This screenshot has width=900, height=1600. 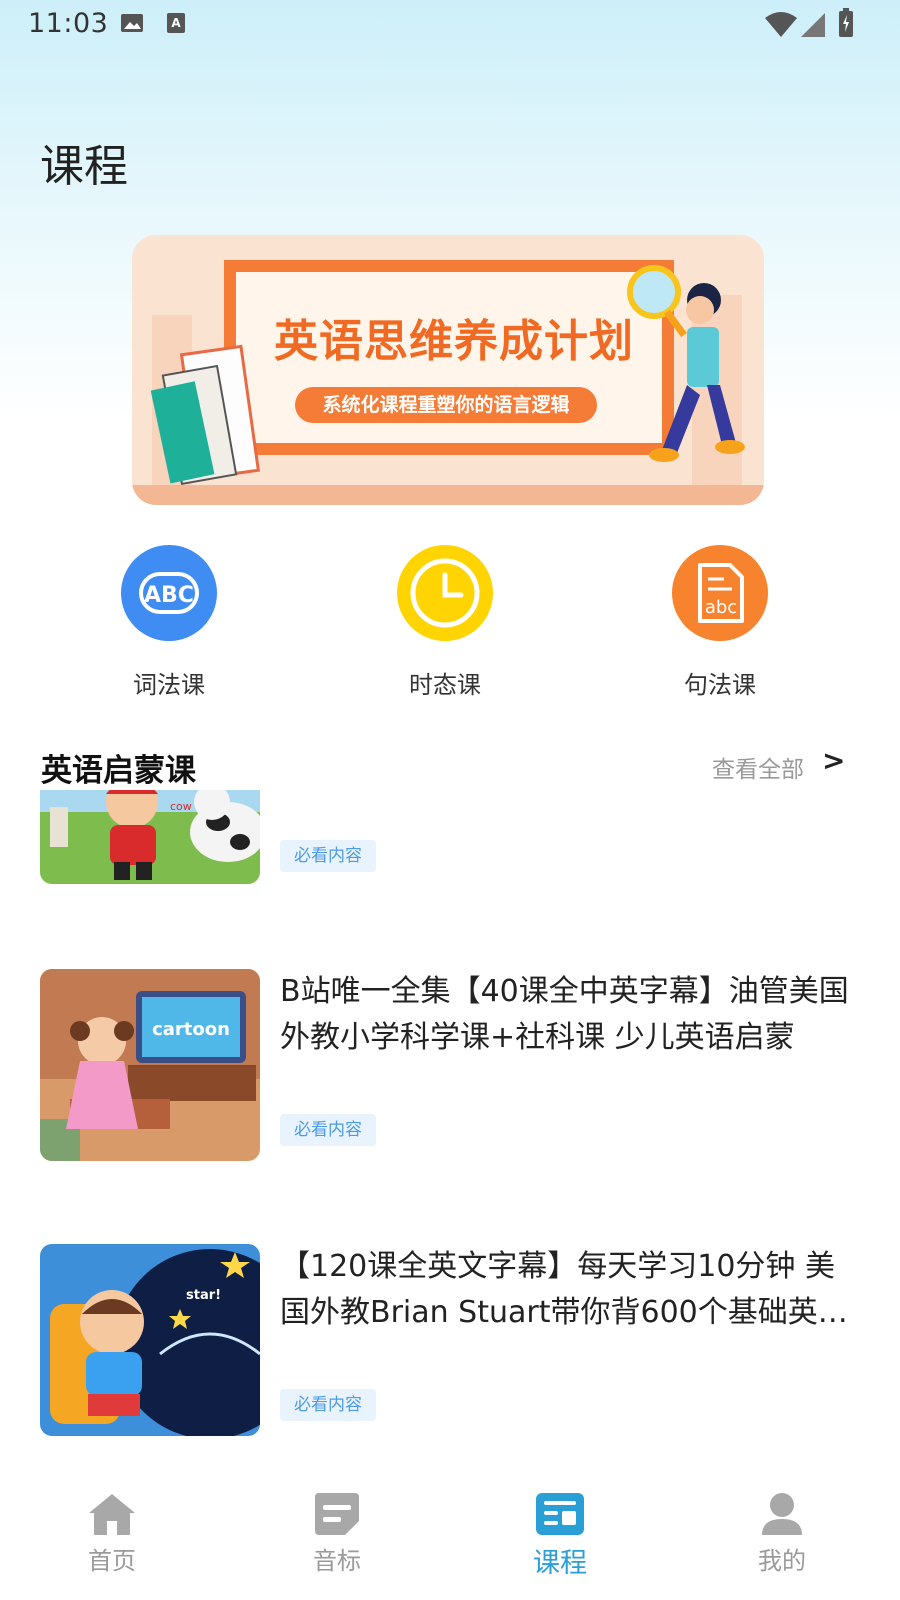 What do you see at coordinates (337, 1514) in the screenshot?
I see `phonetic-icon` at bounding box center [337, 1514].